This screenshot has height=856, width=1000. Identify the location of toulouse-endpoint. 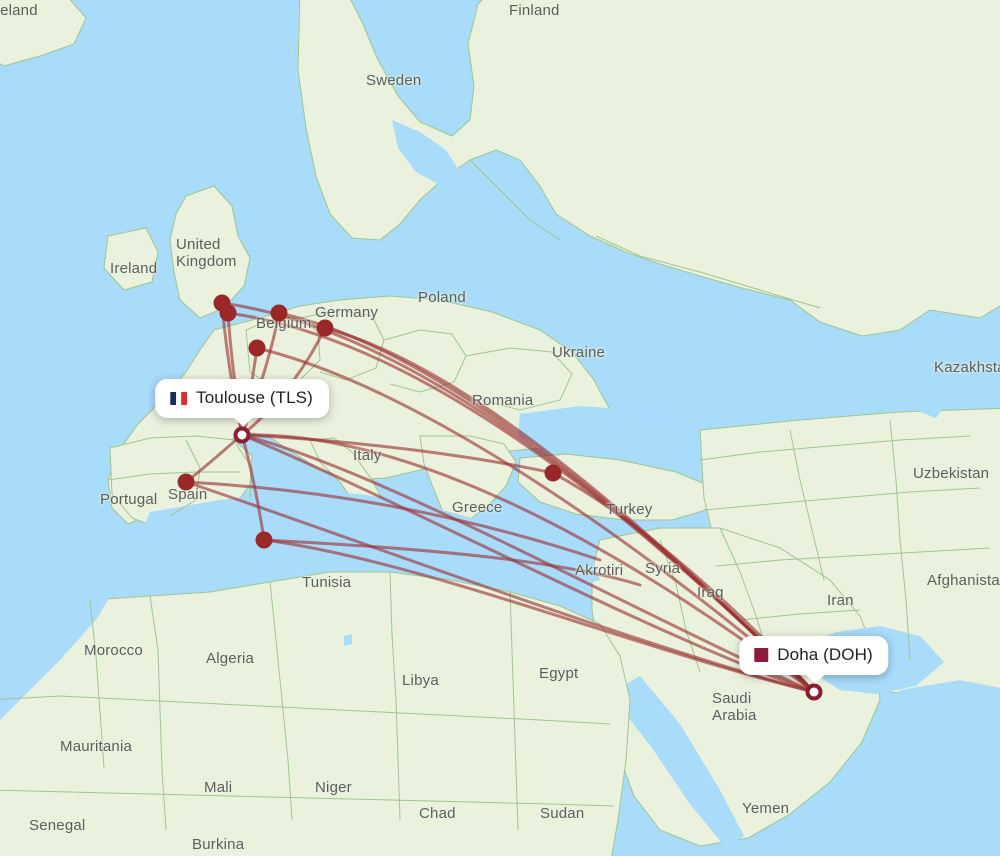
(242, 435).